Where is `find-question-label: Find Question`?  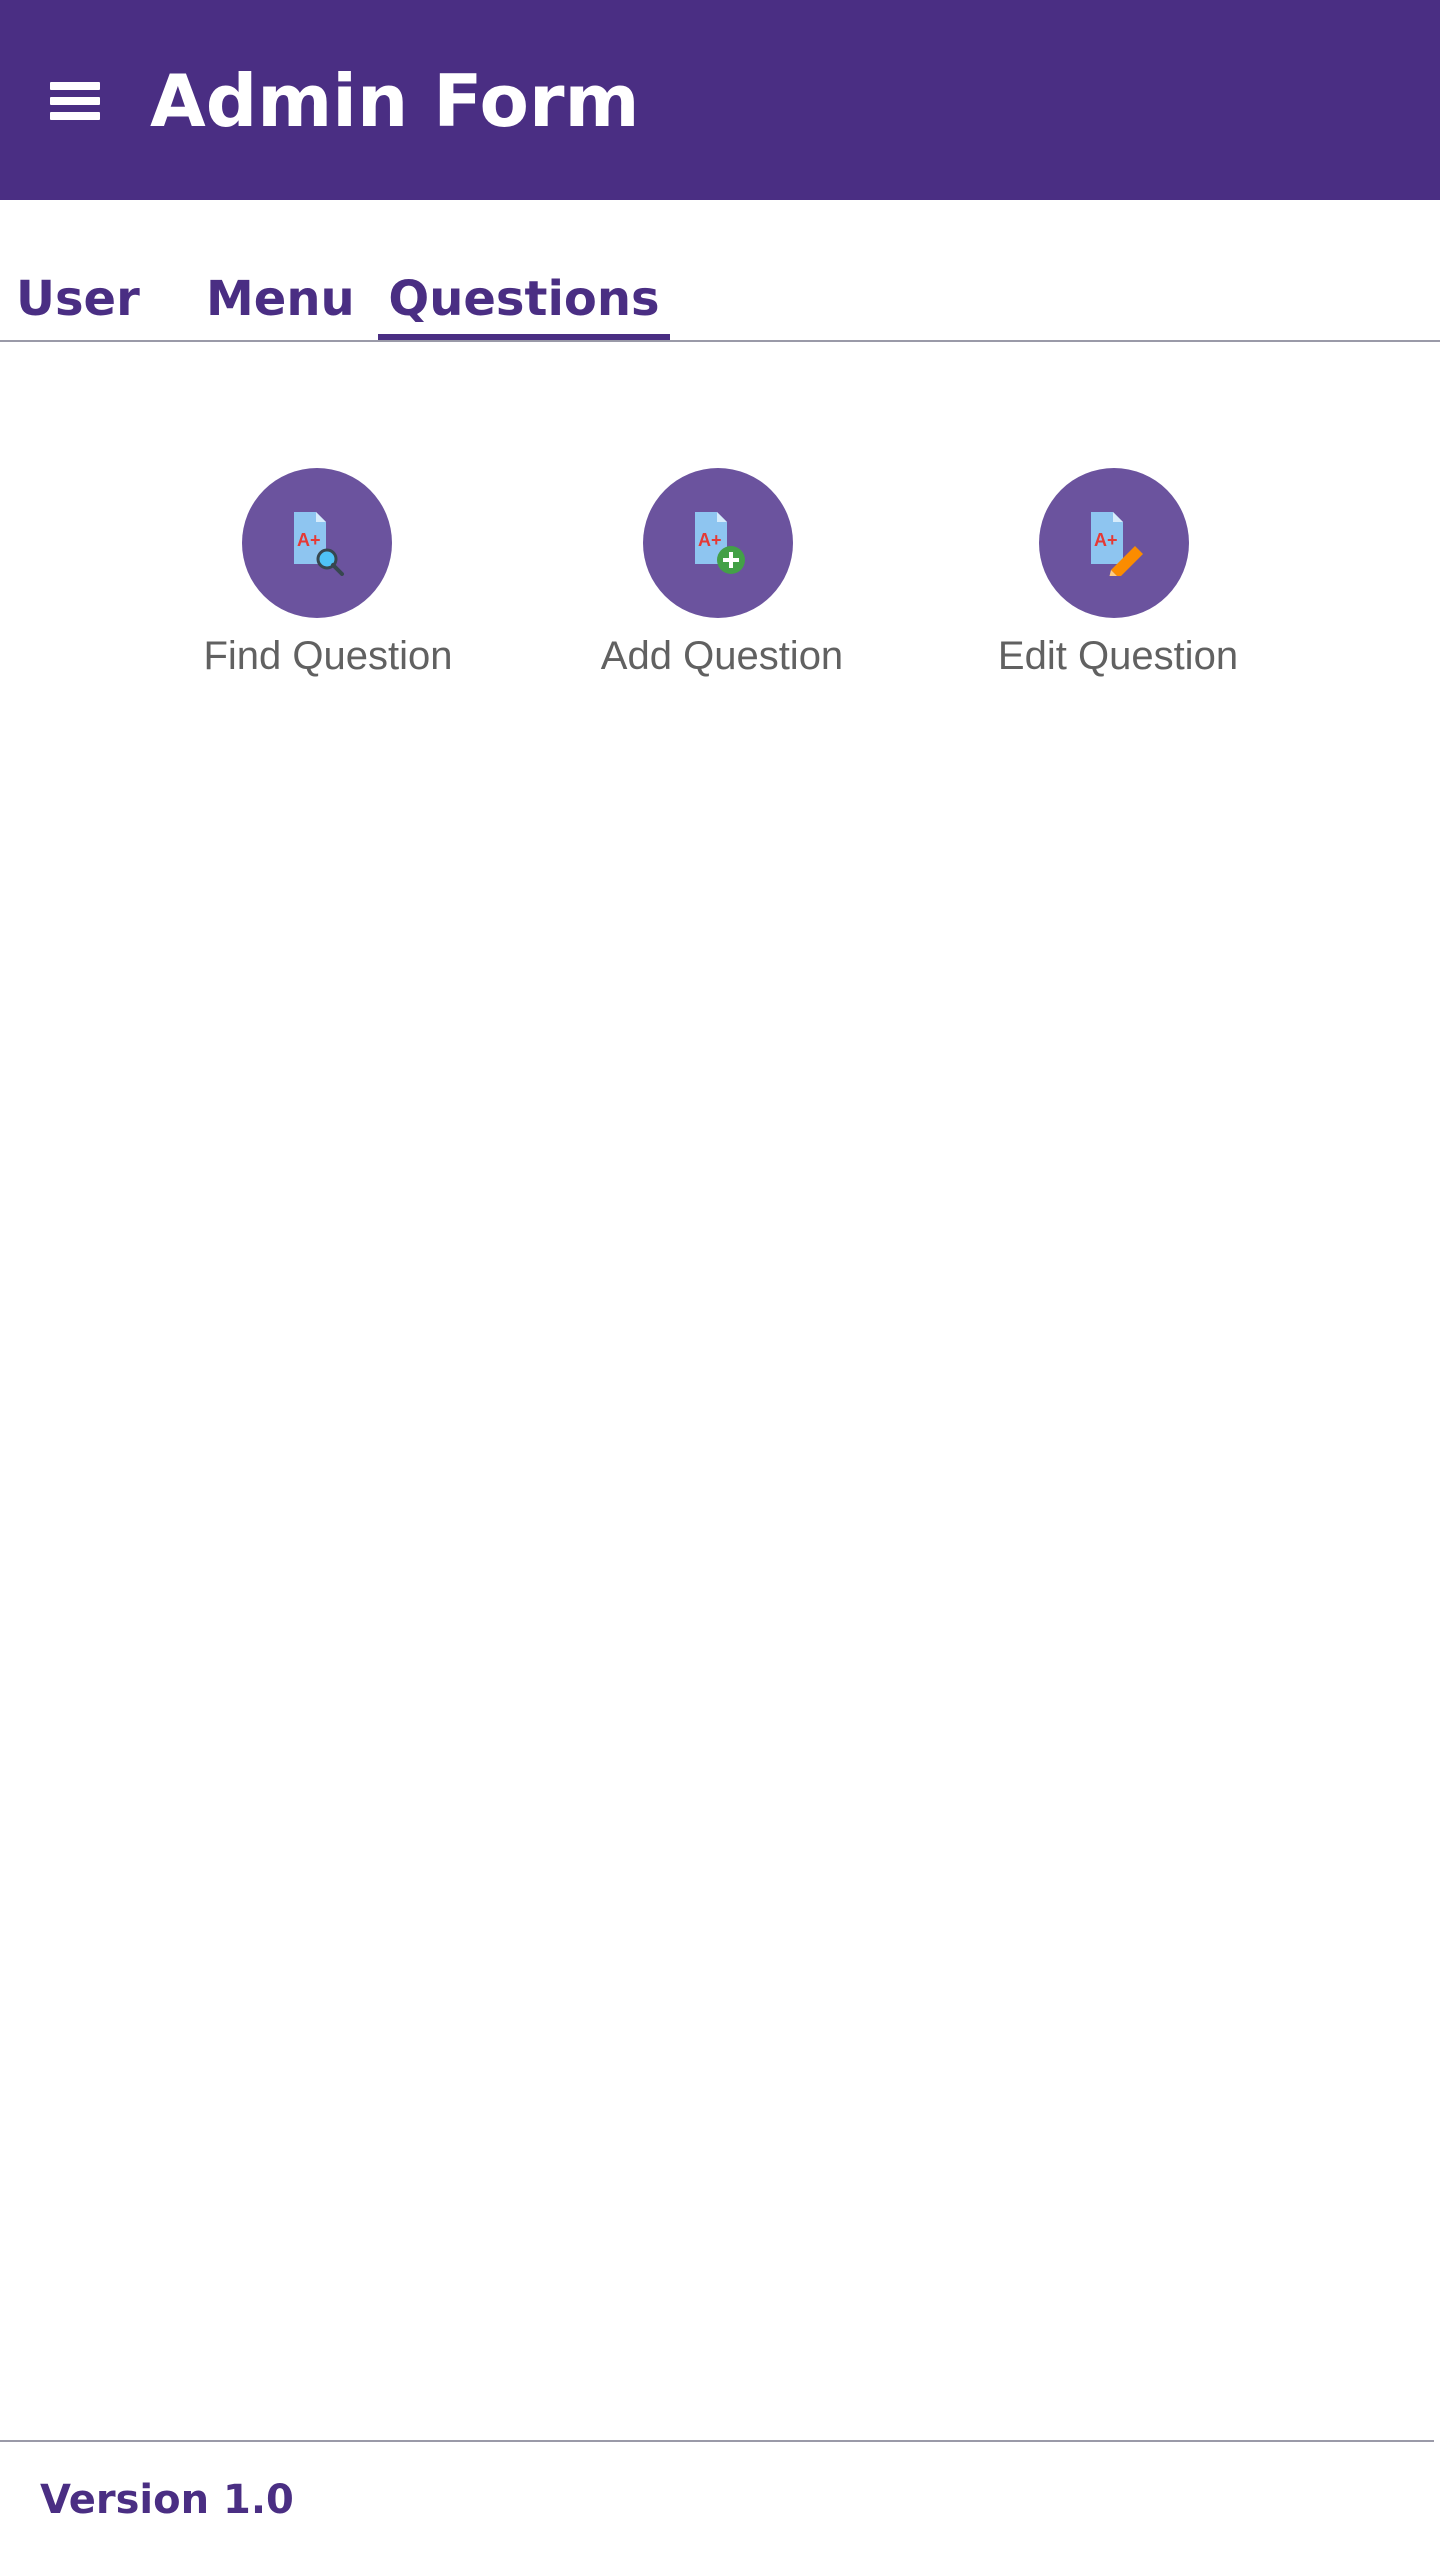
find-question-label: Find Question is located at coordinates (328, 656).